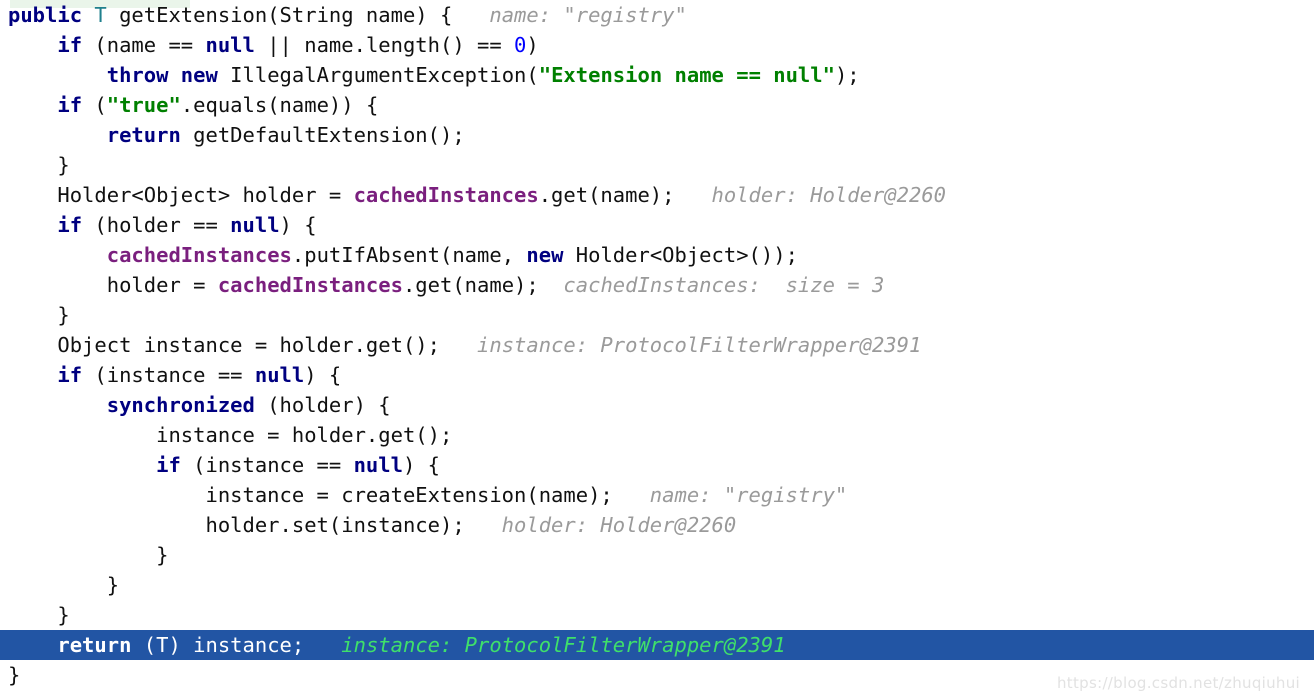 Image resolution: width=1314 pixels, height=696 pixels. What do you see at coordinates (657, 45) in the screenshot?
I see `code-line: if (name == null || name.length() == 0)` at bounding box center [657, 45].